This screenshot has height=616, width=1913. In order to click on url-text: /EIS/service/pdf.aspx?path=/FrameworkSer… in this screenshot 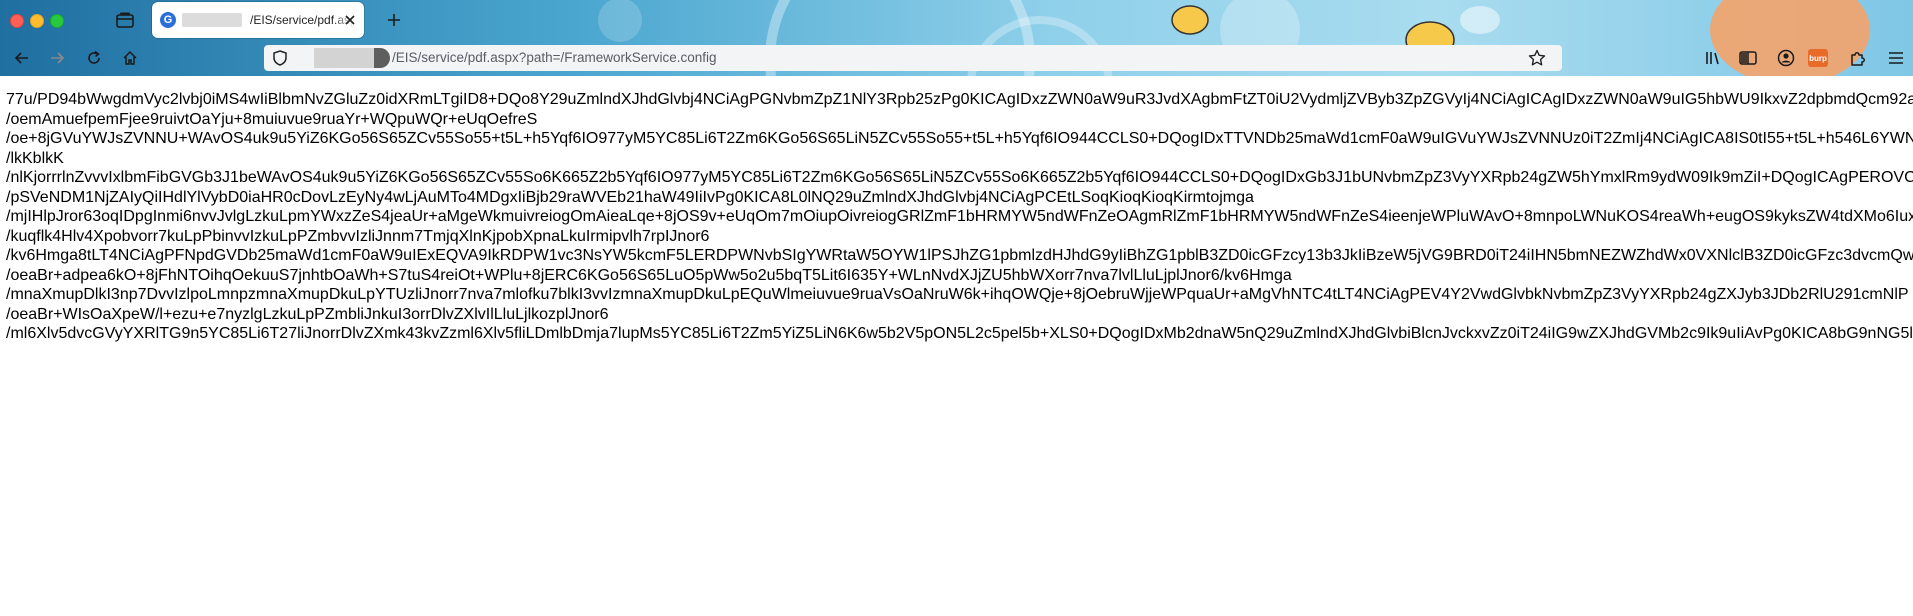, I will do `click(554, 57)`.